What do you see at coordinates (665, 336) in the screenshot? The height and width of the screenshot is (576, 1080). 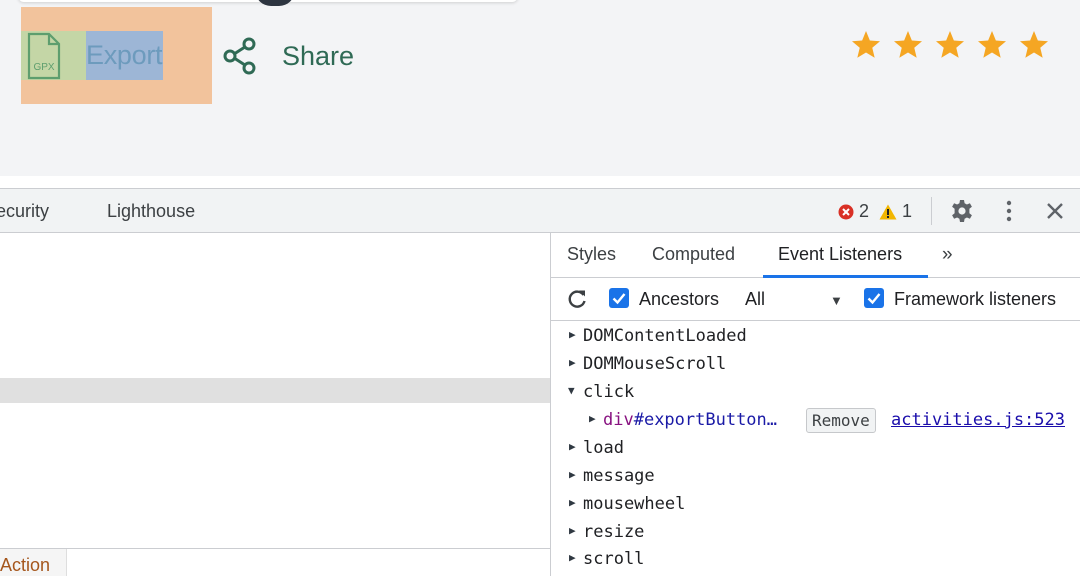 I see `event-name: DOMContentLoaded` at bounding box center [665, 336].